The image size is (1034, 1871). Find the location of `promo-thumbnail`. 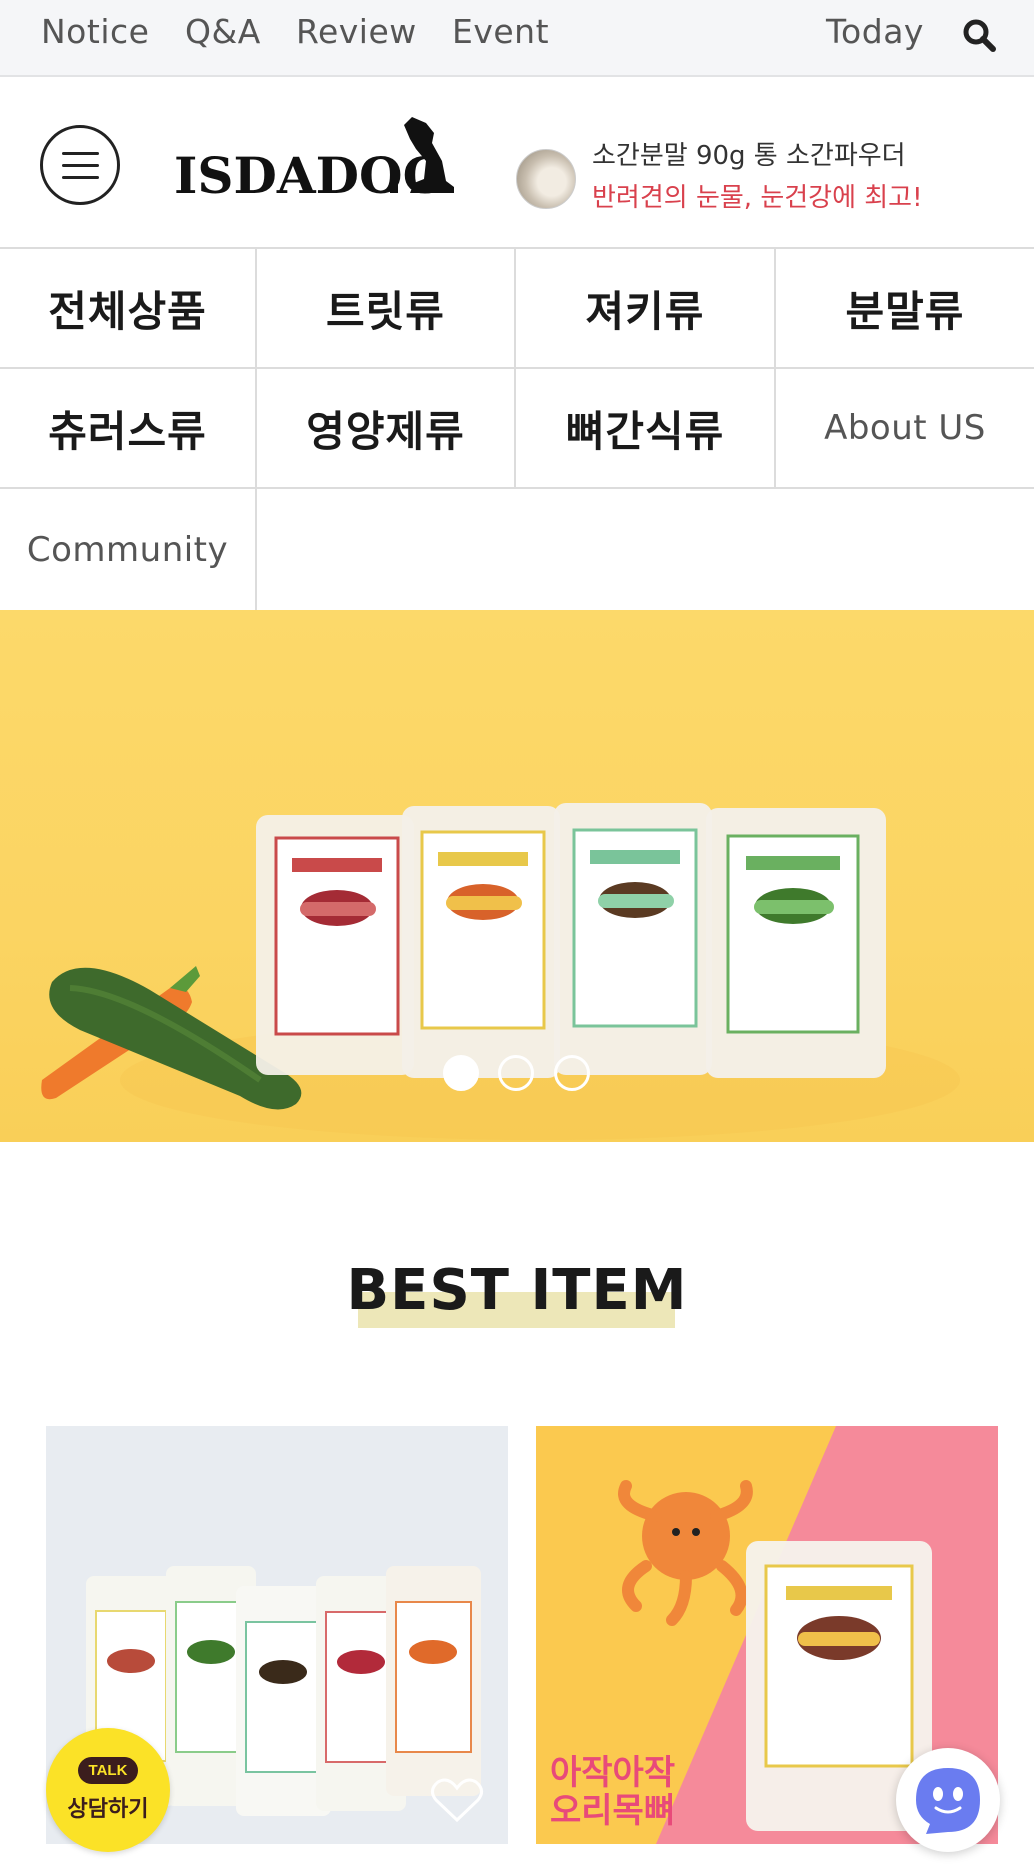

promo-thumbnail is located at coordinates (546, 179).